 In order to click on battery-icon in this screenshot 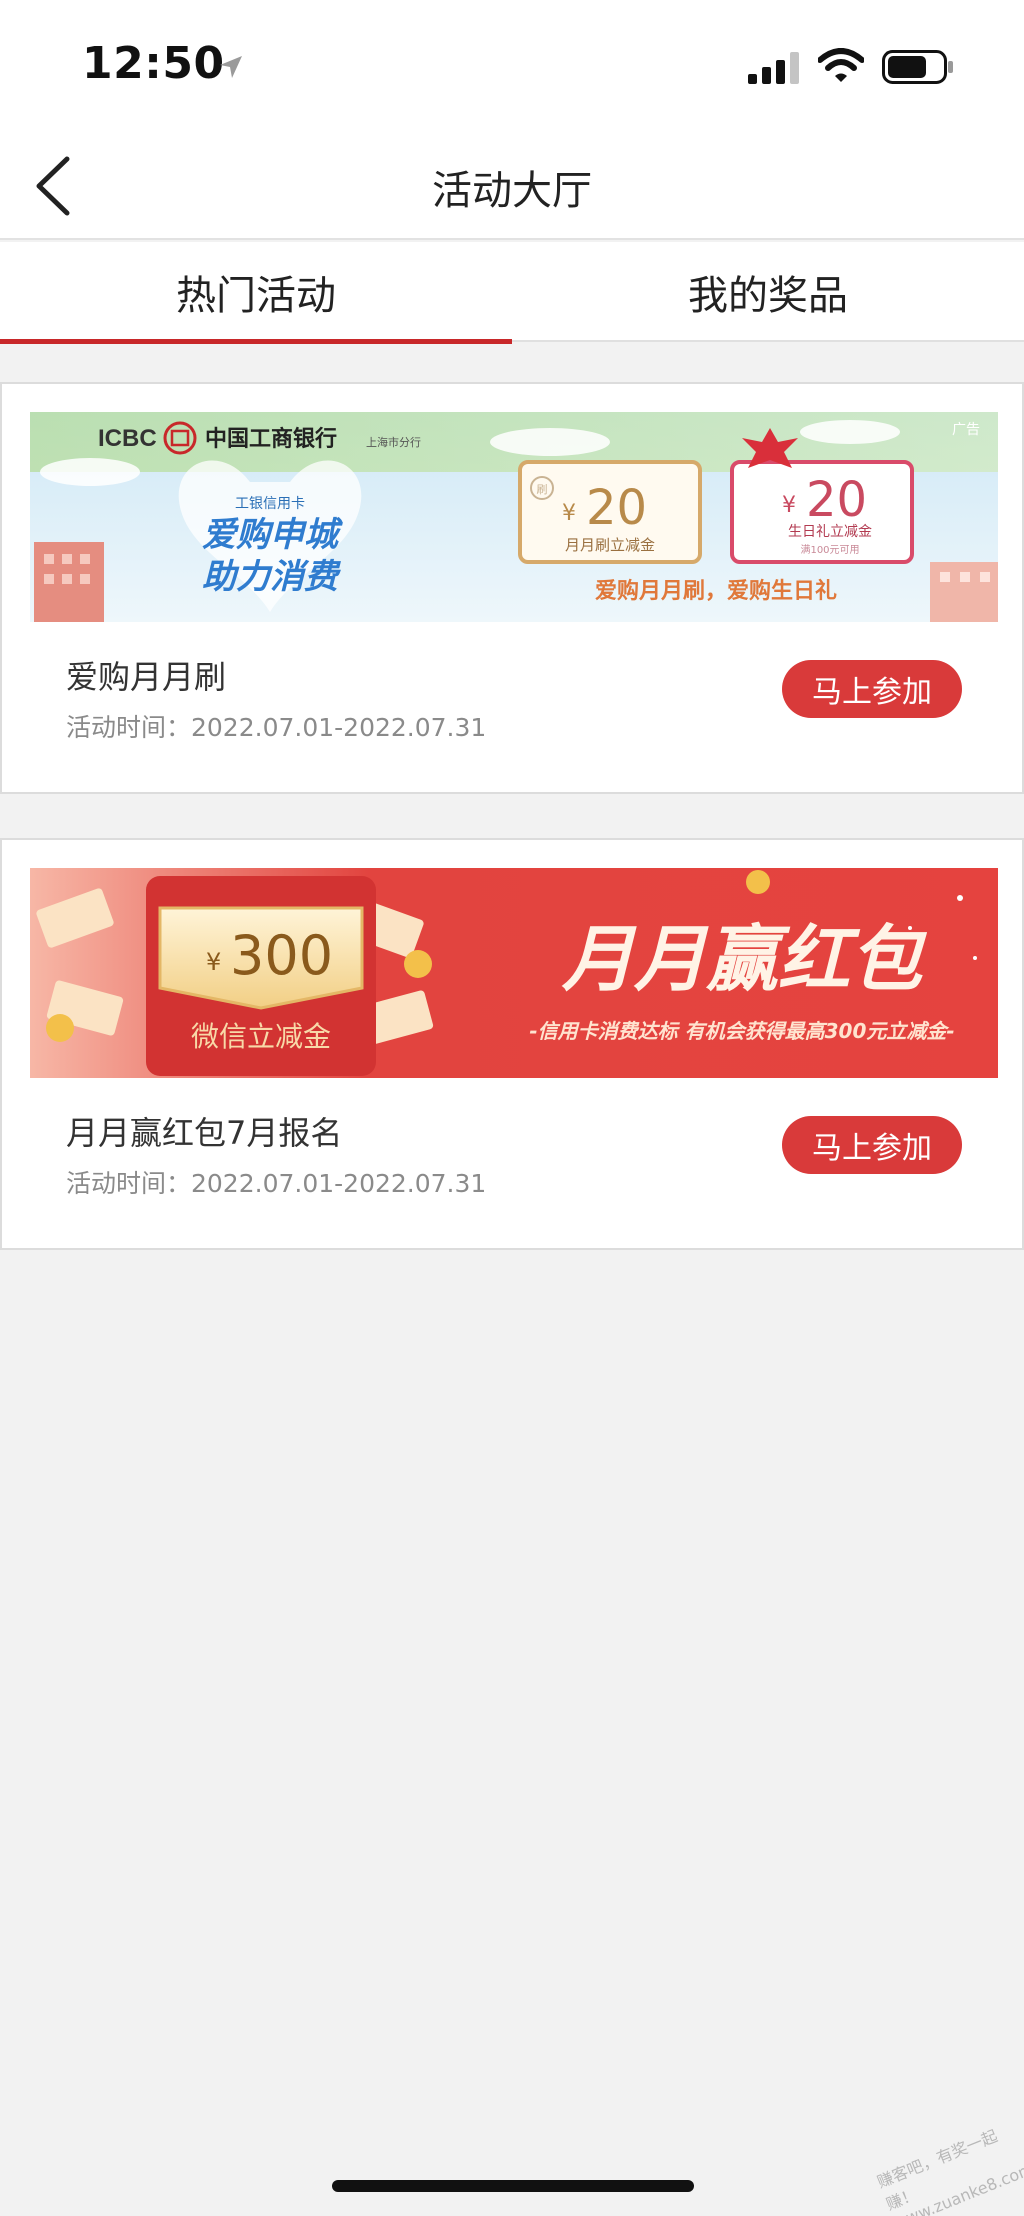, I will do `click(917, 67)`.